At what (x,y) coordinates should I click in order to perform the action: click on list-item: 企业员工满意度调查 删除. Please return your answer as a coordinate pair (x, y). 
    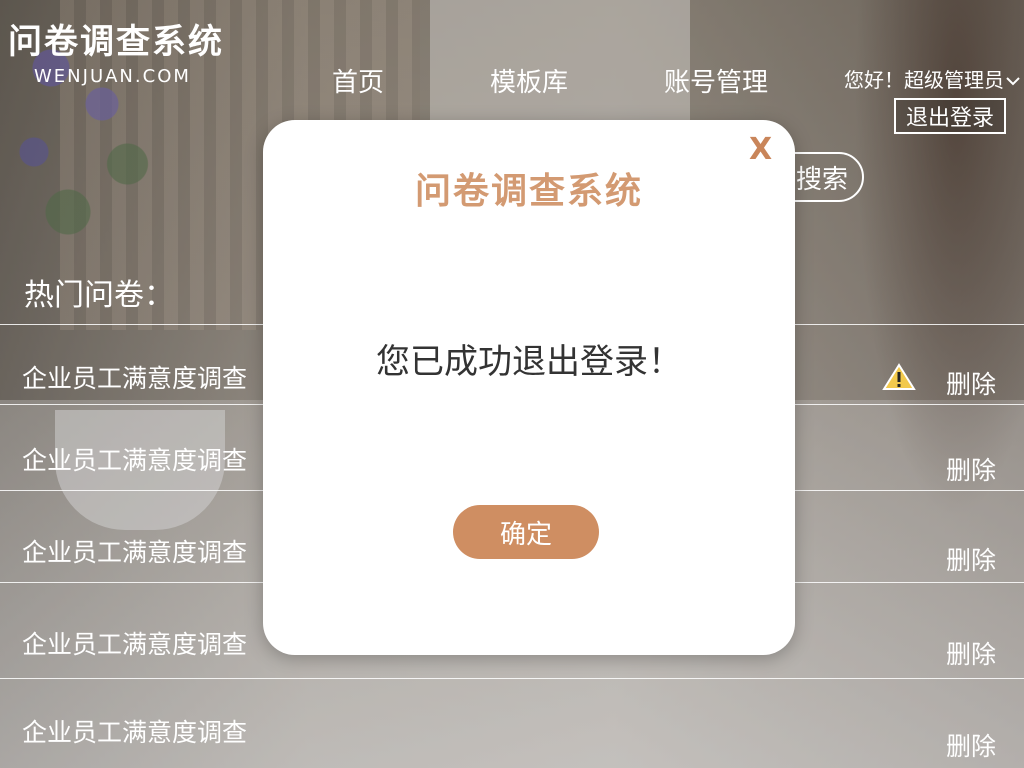
    Looking at the image, I should click on (512, 723).